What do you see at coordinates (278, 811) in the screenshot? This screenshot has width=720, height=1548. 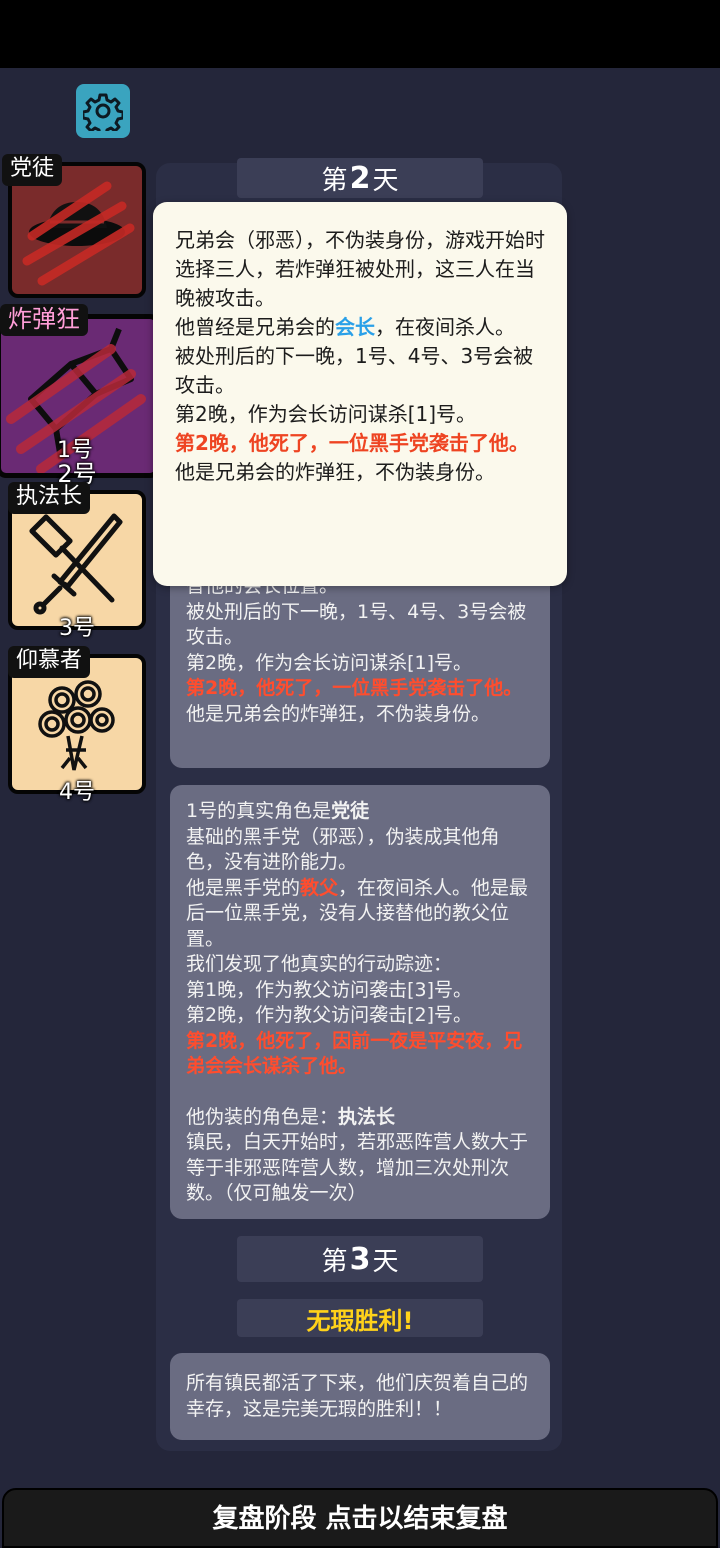 I see `log-line: 1号的真实角色是党徒` at bounding box center [278, 811].